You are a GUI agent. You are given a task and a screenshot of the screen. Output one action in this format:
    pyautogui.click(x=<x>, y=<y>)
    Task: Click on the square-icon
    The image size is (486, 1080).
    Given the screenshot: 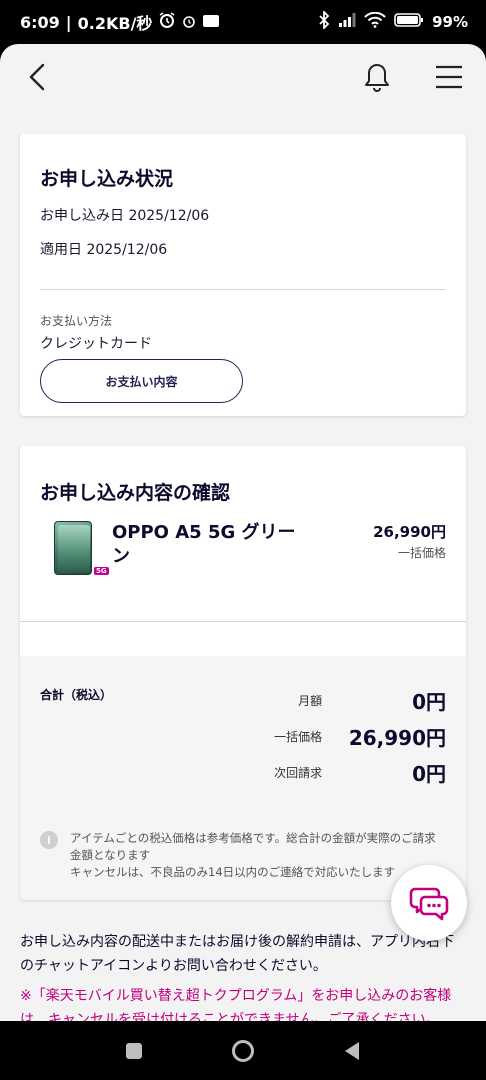 What is the action you would take?
    pyautogui.click(x=134, y=1050)
    